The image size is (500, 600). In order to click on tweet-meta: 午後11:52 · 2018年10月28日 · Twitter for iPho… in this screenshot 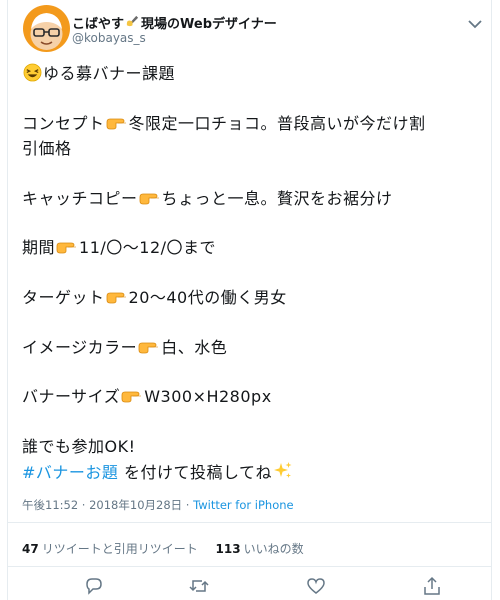, I will do `click(158, 505)`.